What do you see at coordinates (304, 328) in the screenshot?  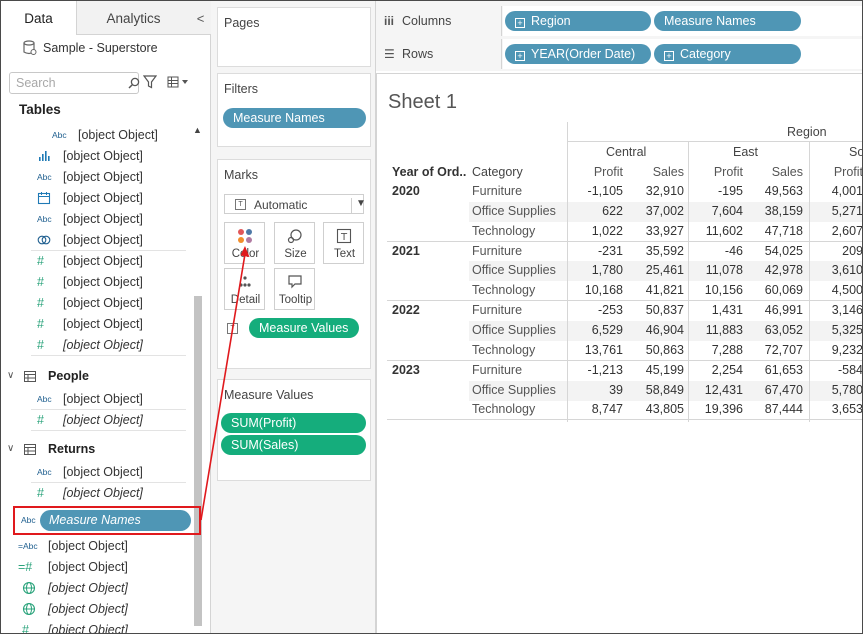 I see `marks-pill-measure-values: Measure Values` at bounding box center [304, 328].